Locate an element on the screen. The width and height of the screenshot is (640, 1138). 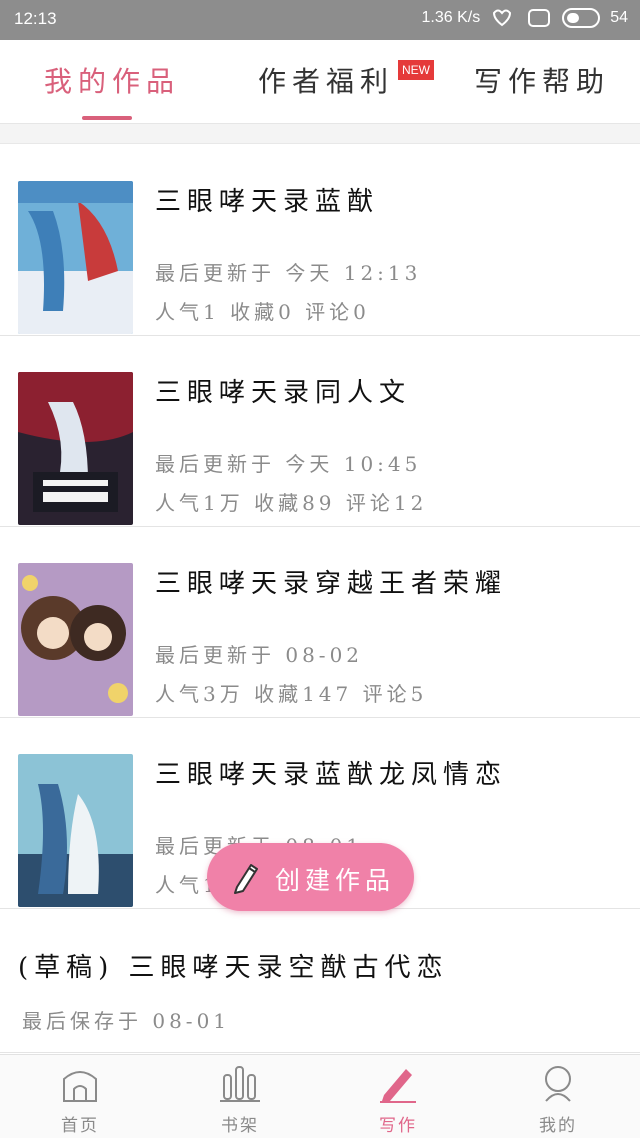
create-work-button: 创建作品 is located at coordinates (310, 877).